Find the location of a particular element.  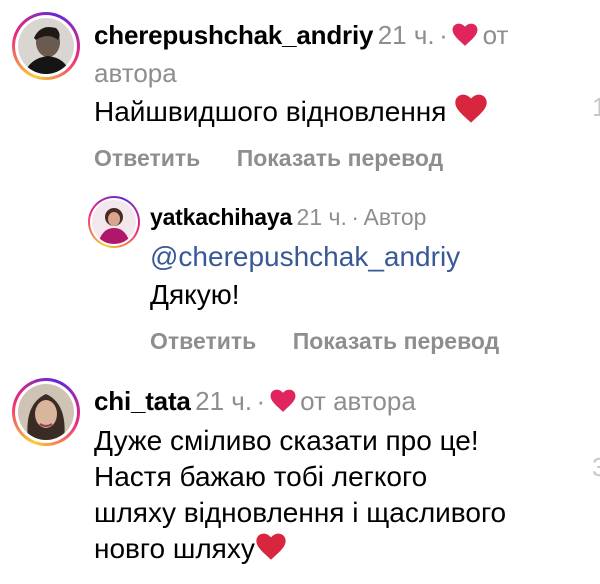

comment-text-line: шляху відновлення і щасливого is located at coordinates (300, 512).